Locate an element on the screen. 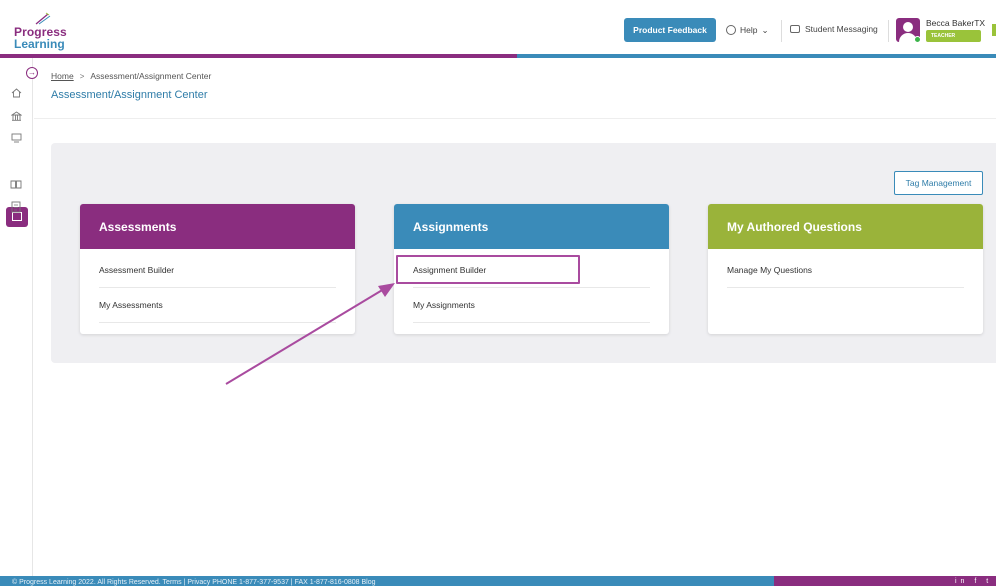  chevron-down-icon: ⌄ is located at coordinates (765, 29).